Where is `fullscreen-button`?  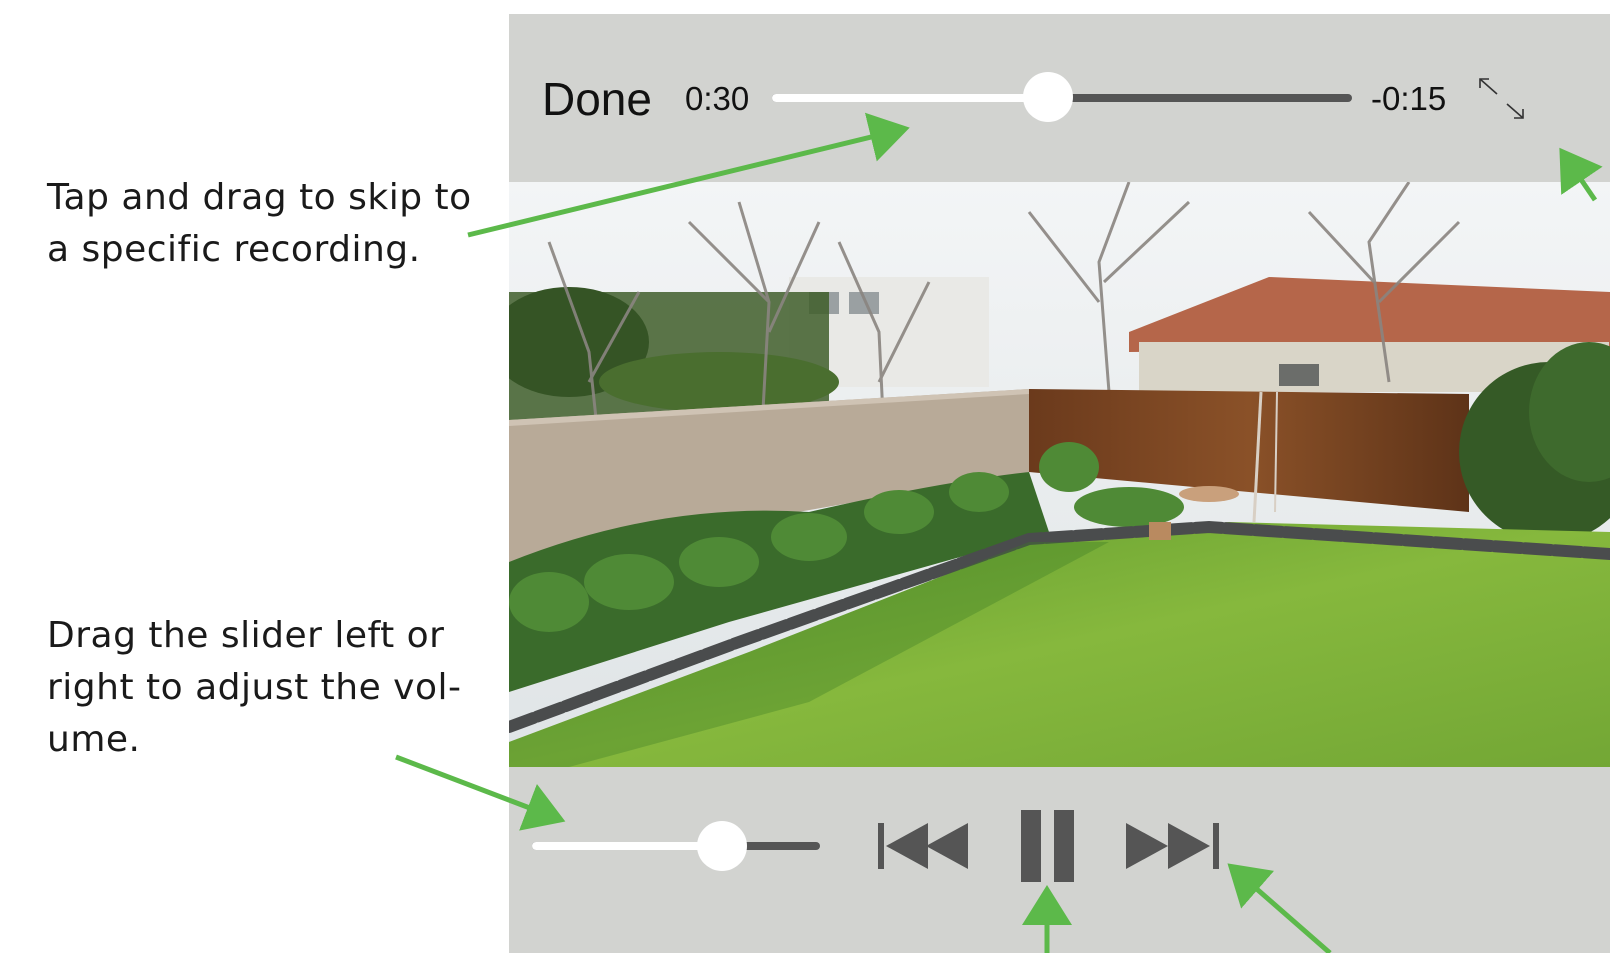
fullscreen-button is located at coordinates (1502, 99).